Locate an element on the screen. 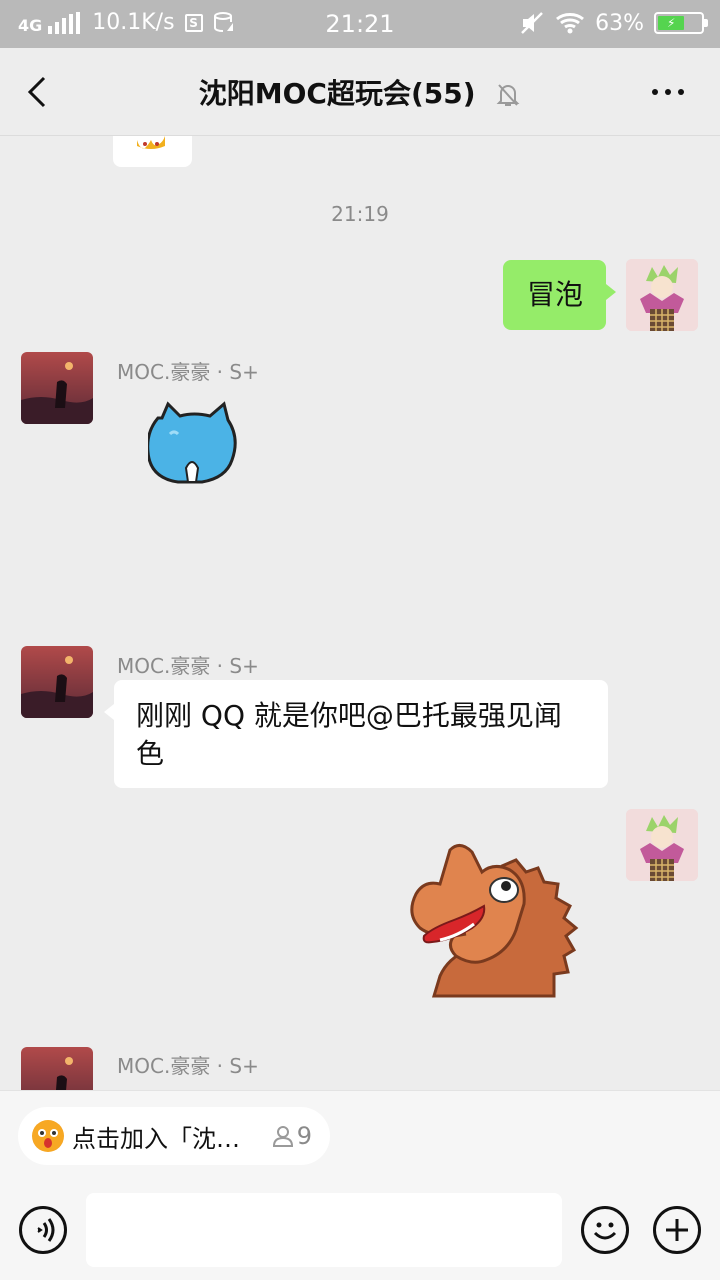 The image size is (720, 1280). message-text: 刚刚 QQ 就是你吧@巴托最强见闻色 is located at coordinates (349, 734).